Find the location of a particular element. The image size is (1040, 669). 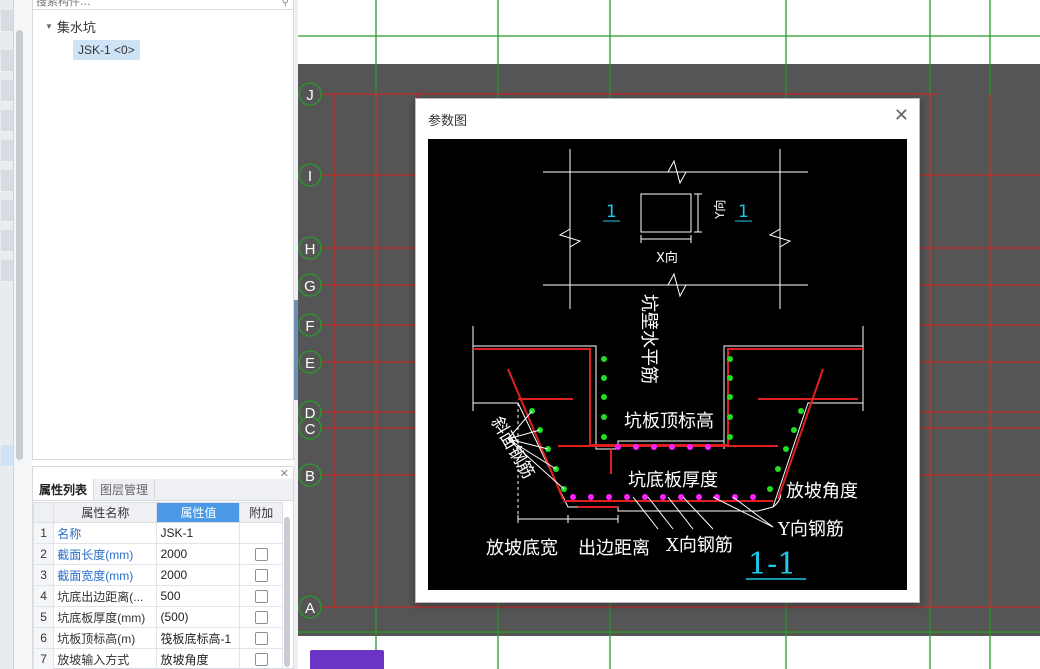

axis-label-f: F is located at coordinates (309, 326).